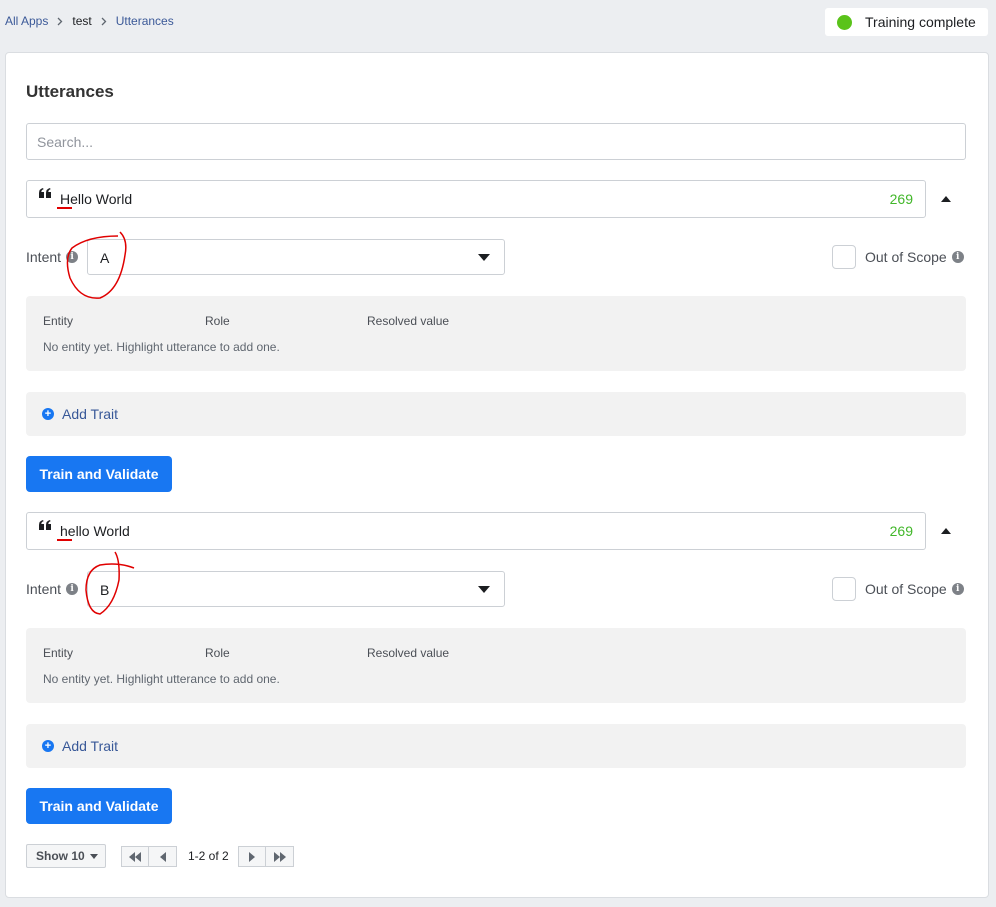 Image resolution: width=996 pixels, height=907 pixels. I want to click on last-page-button, so click(280, 856).